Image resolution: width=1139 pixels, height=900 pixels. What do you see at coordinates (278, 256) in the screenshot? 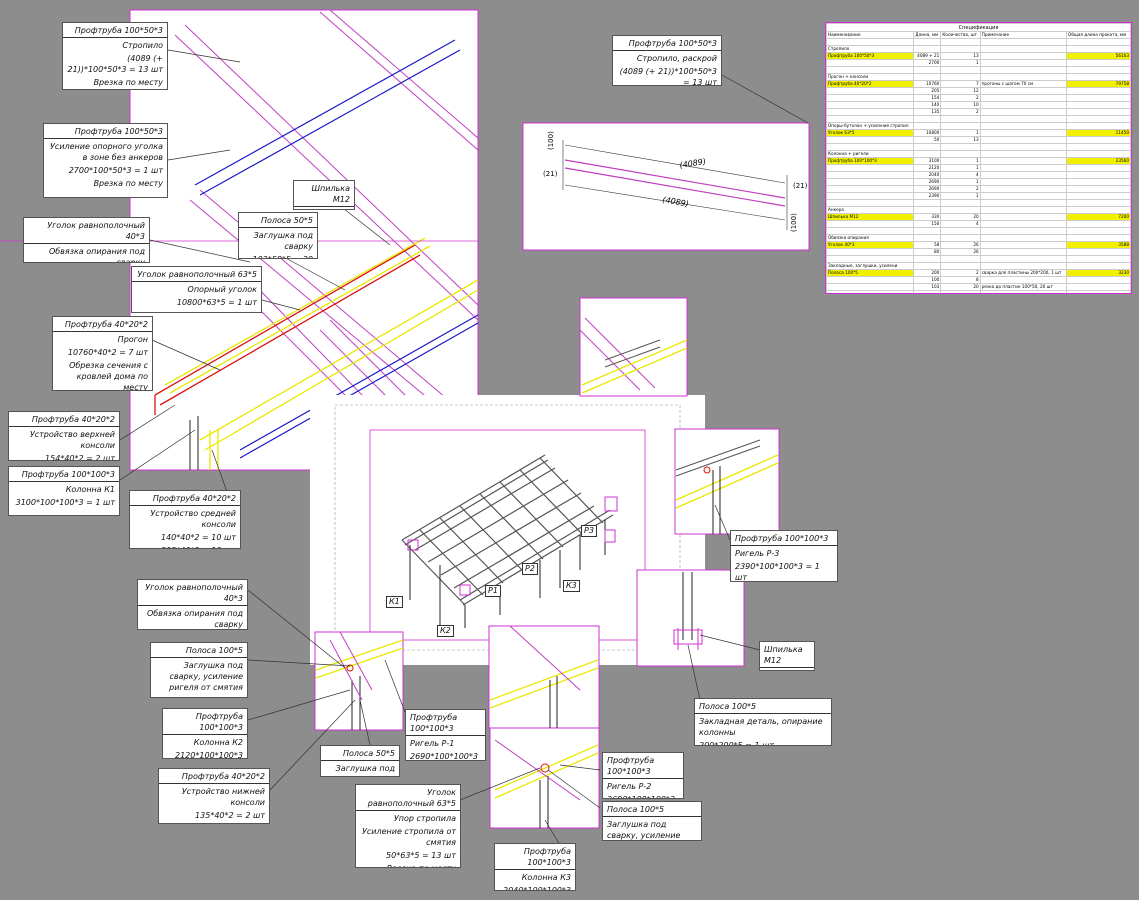
I see `callout-line: 103*50*5 = 20 шт` at bounding box center [278, 256].